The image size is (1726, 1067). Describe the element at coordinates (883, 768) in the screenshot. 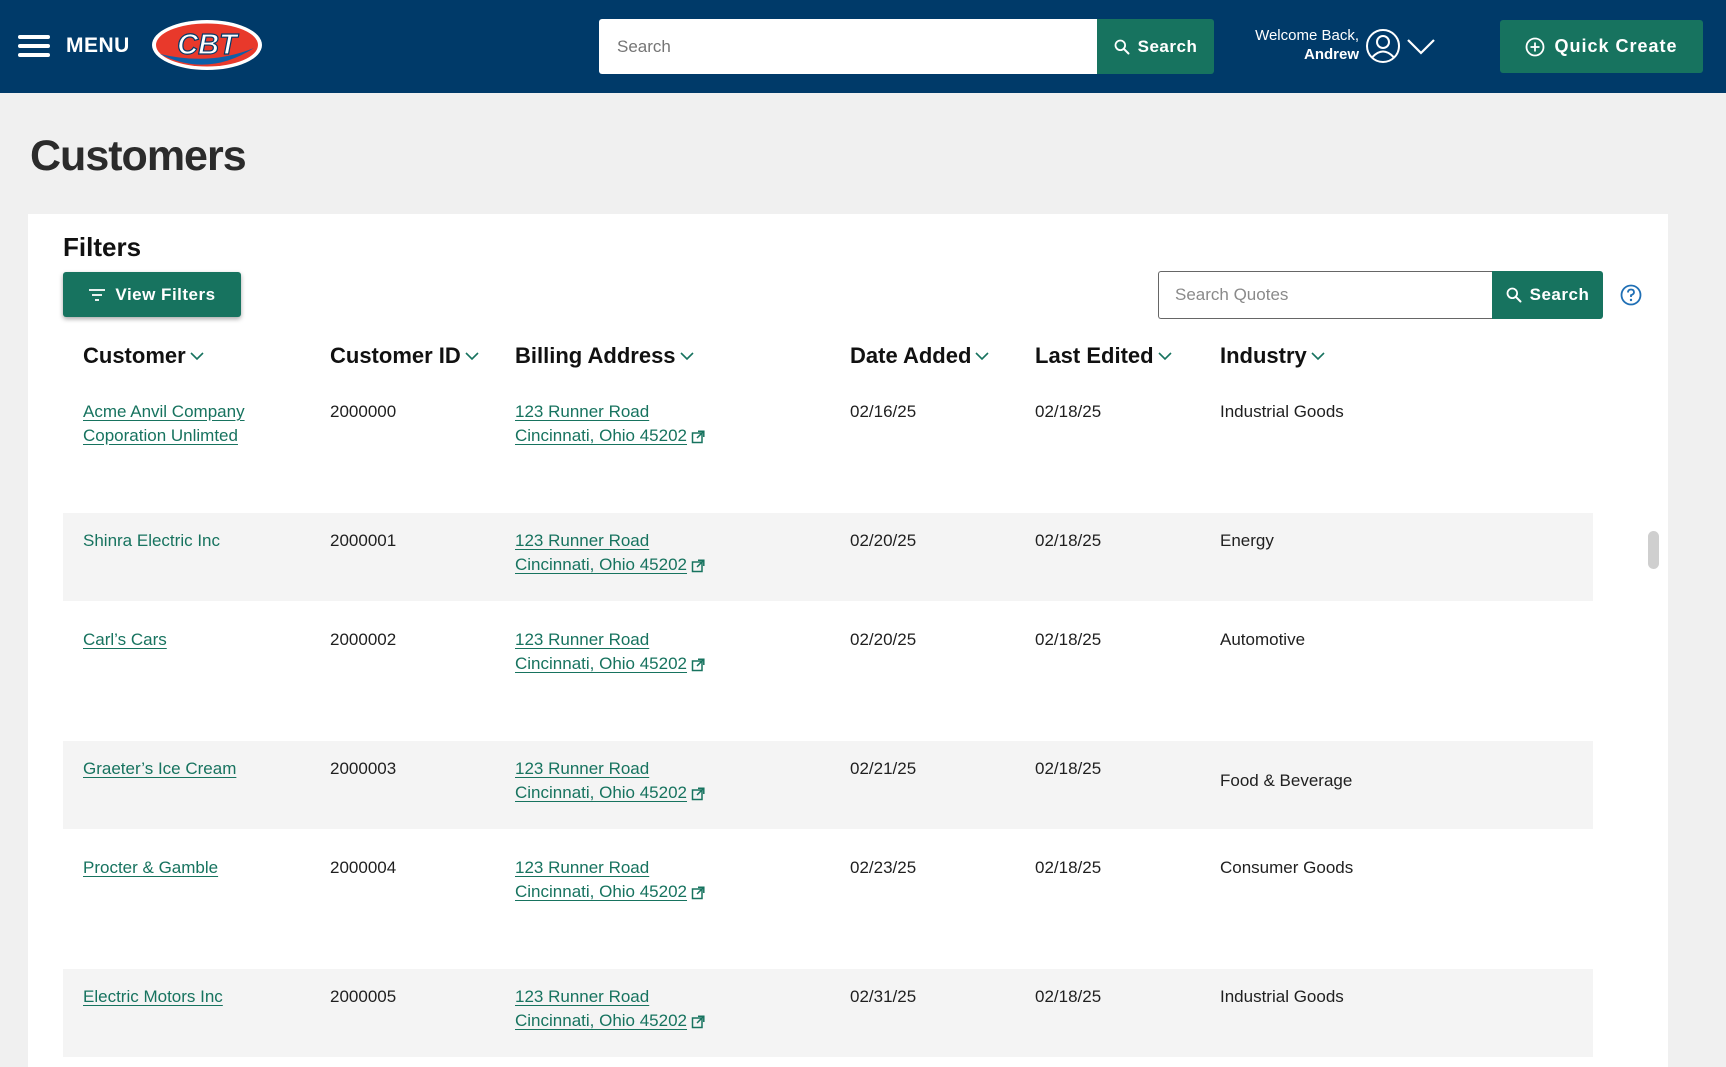

I see `date-added: 02/21/25` at that location.